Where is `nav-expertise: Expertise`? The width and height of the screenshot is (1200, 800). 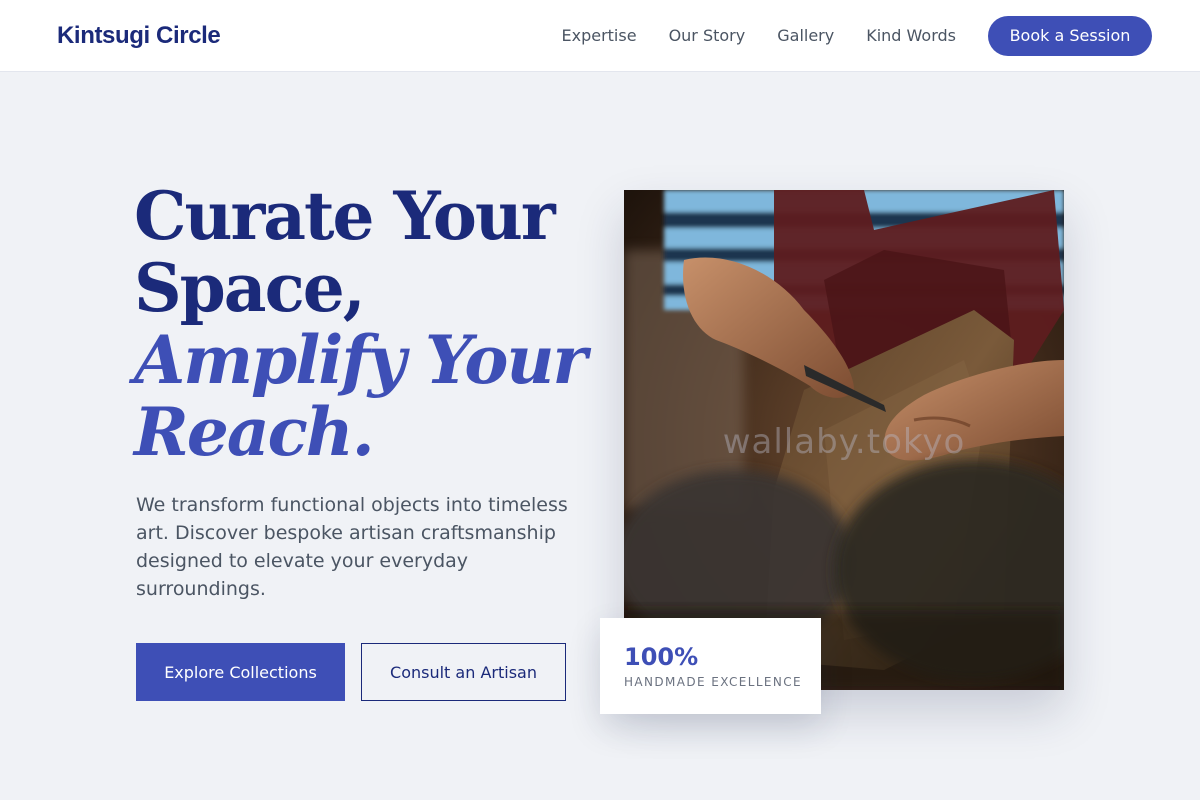 nav-expertise: Expertise is located at coordinates (599, 35).